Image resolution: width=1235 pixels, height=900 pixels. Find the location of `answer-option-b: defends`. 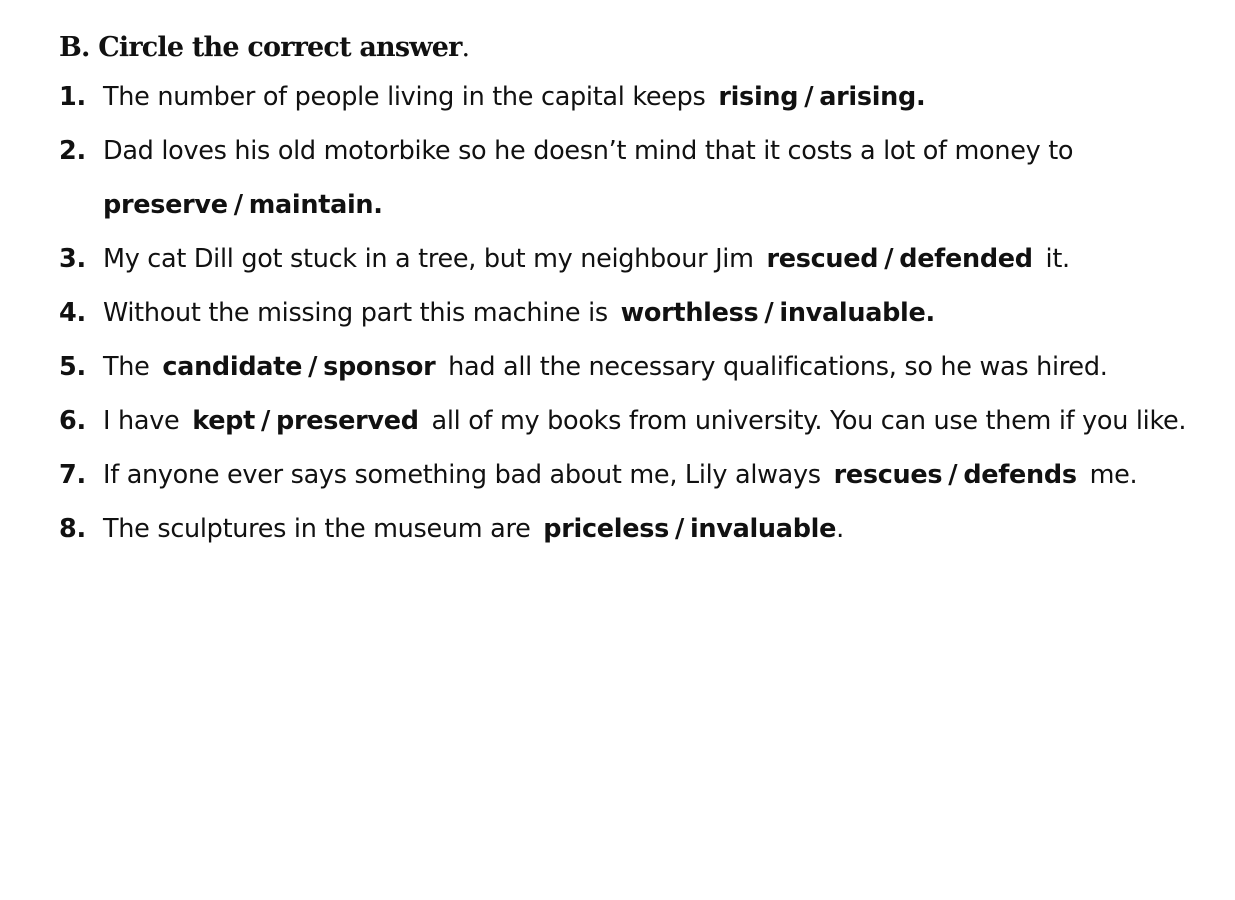

answer-option-b: defends is located at coordinates (1020, 475).